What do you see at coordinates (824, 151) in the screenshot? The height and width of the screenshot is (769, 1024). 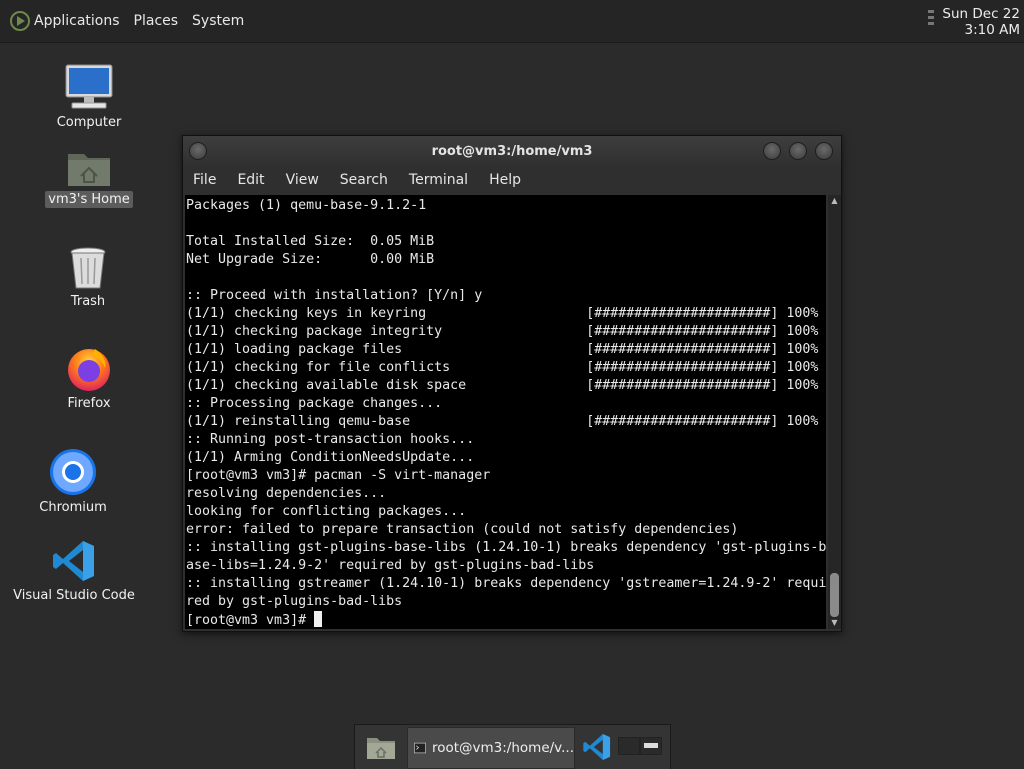 I see `close-icon` at bounding box center [824, 151].